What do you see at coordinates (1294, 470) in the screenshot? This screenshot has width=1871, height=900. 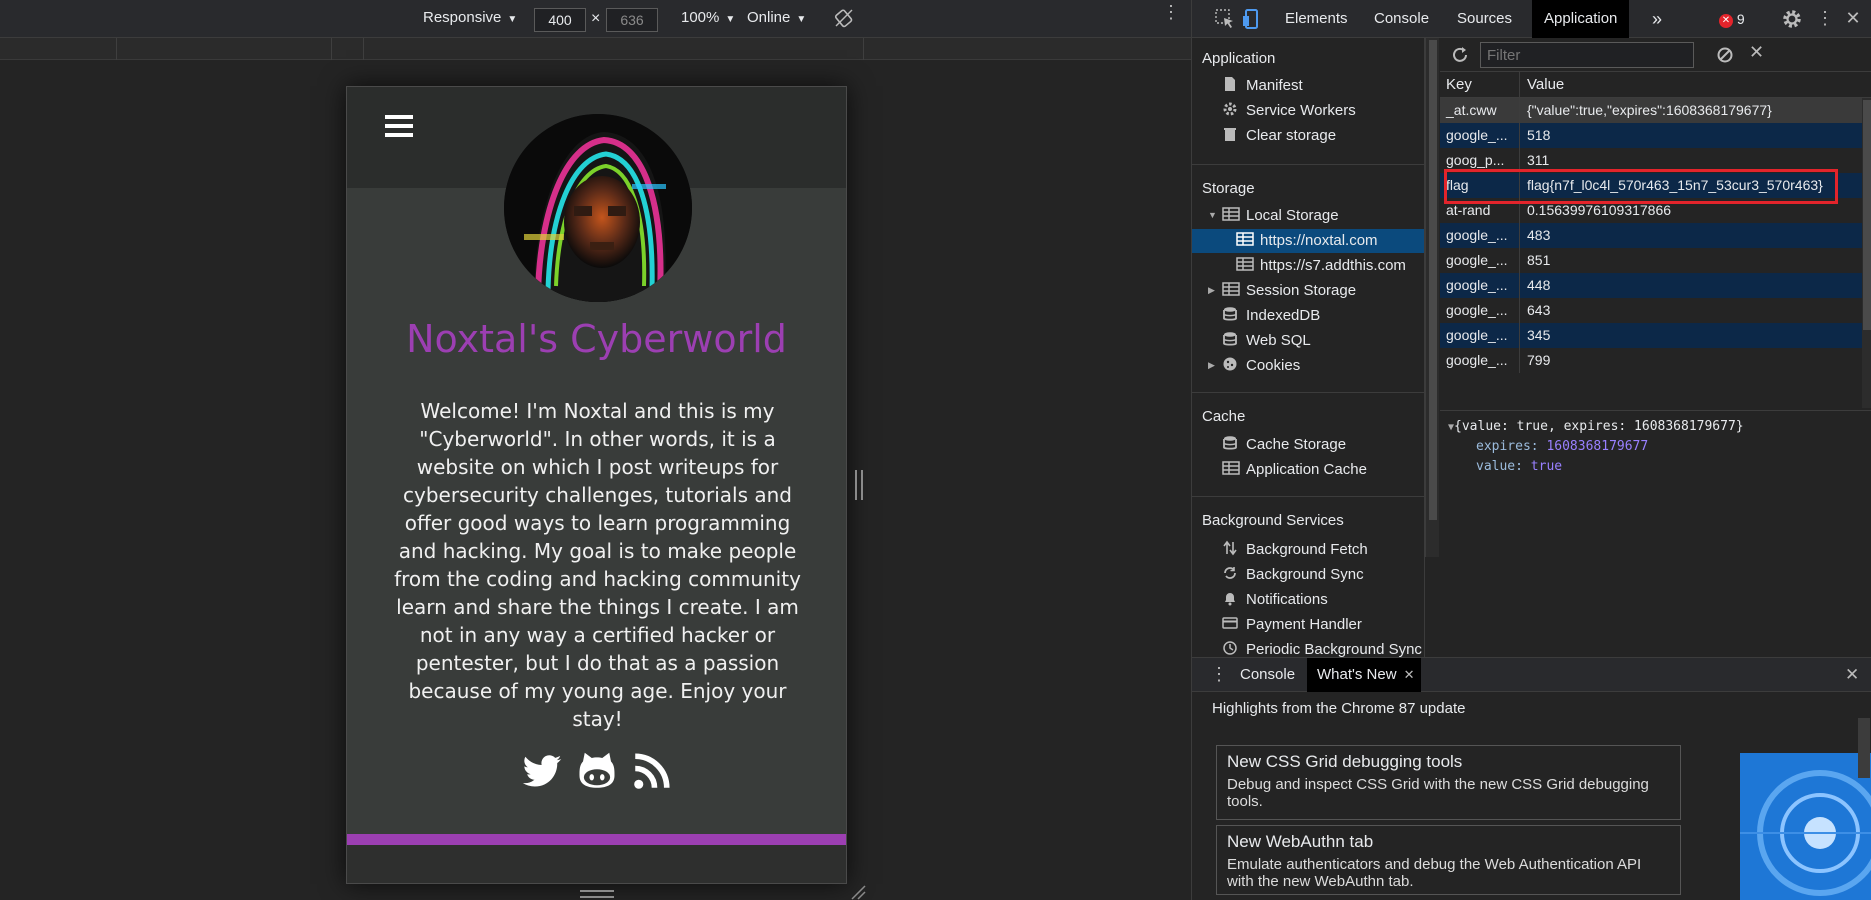 I see `sidebar-item-application-cache: Application Cache` at bounding box center [1294, 470].